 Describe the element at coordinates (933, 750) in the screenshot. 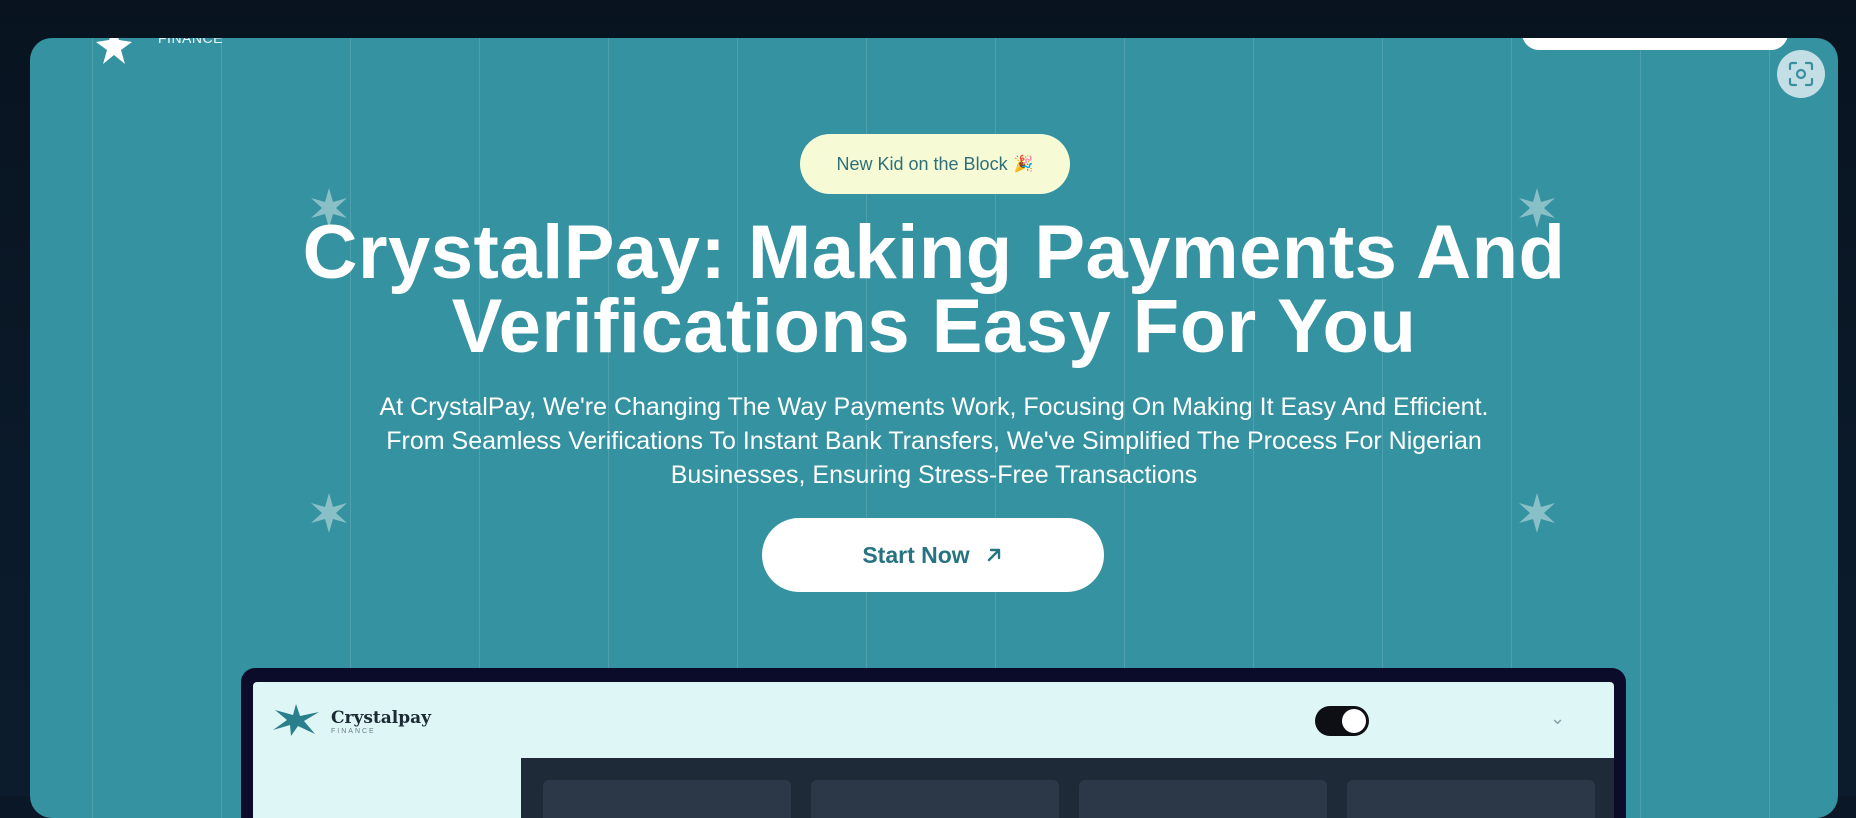

I see `dashboard-screen: Crystalpay FINANCE ⌄` at that location.